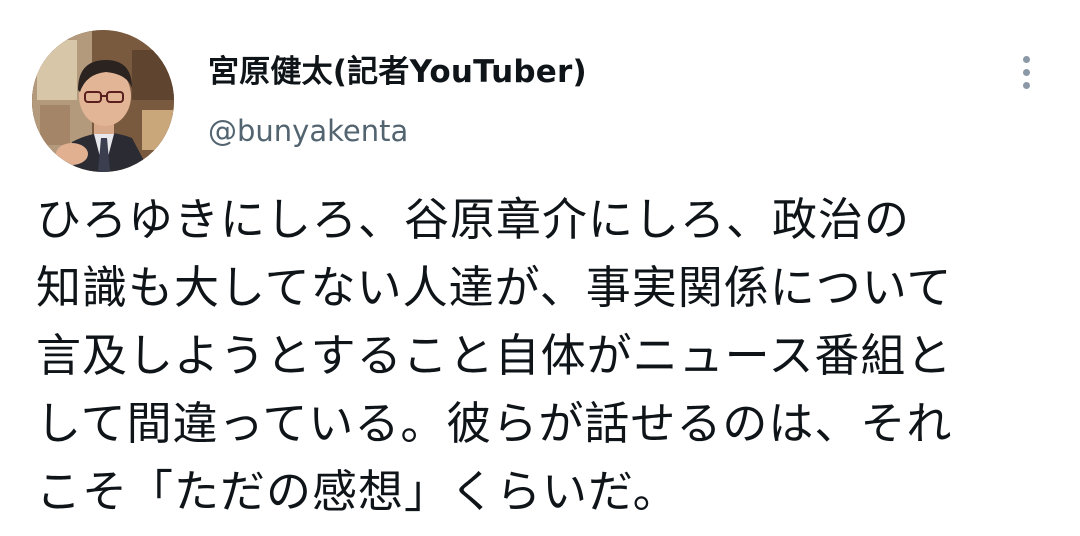 This screenshot has width=1080, height=536. I want to click on avatar-photo, so click(103, 101).